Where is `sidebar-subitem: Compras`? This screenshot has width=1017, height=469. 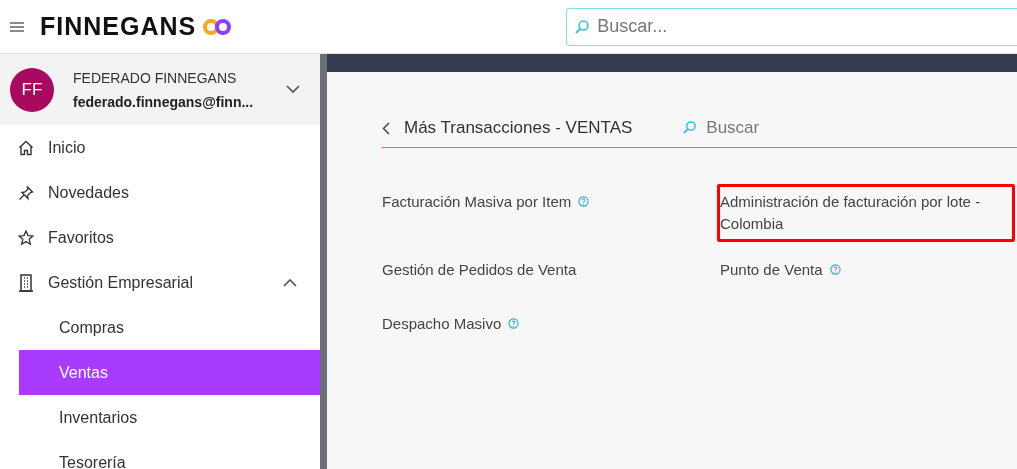 sidebar-subitem: Compras is located at coordinates (169, 327).